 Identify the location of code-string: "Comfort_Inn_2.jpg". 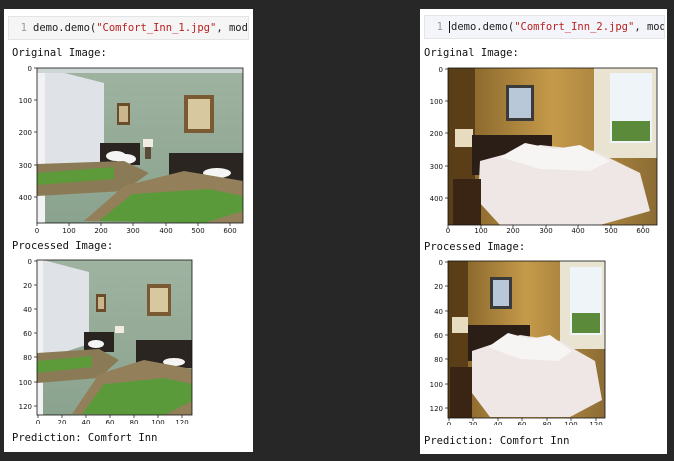
(574, 27).